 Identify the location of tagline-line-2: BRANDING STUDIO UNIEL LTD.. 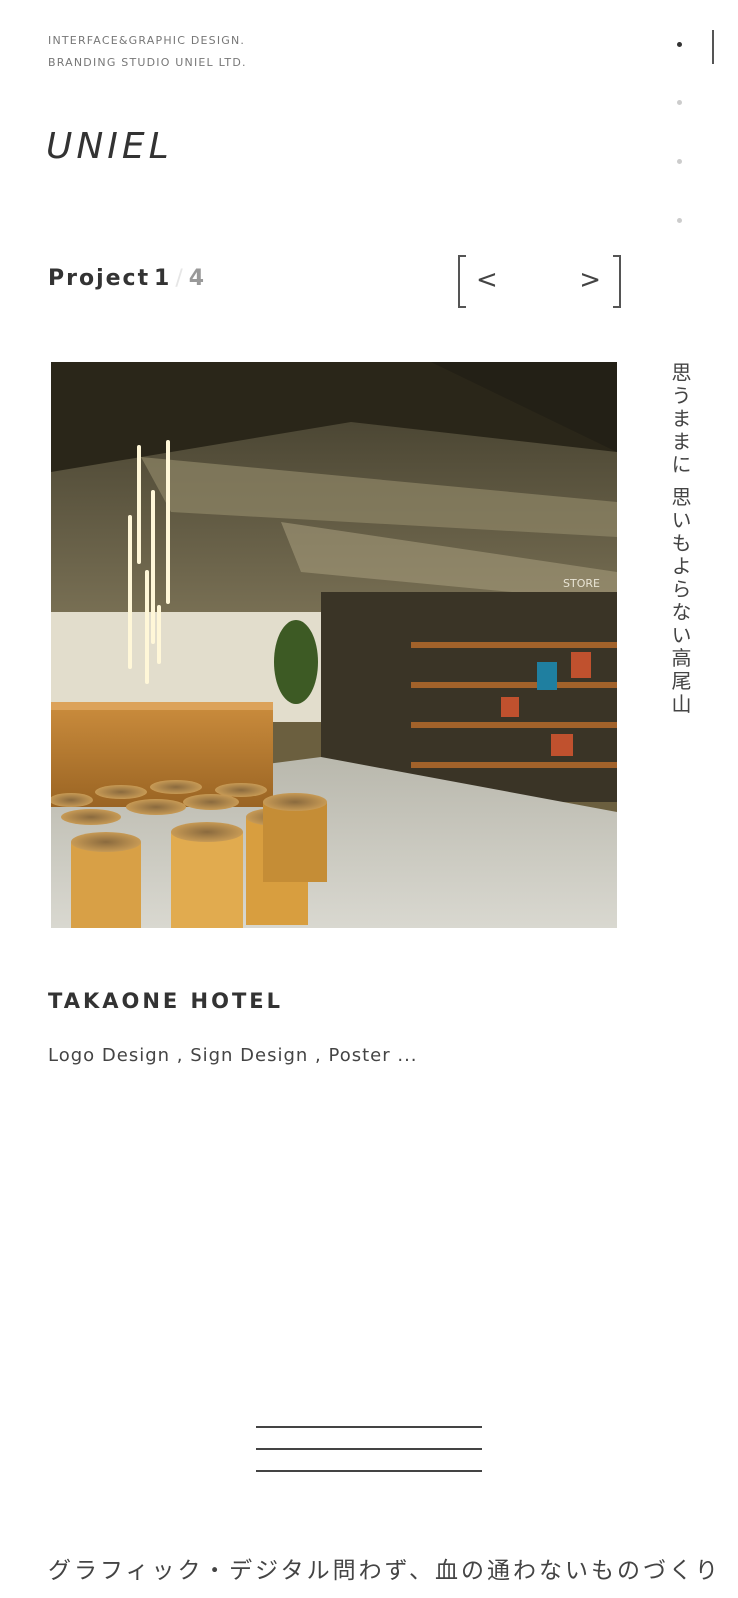
(147, 62).